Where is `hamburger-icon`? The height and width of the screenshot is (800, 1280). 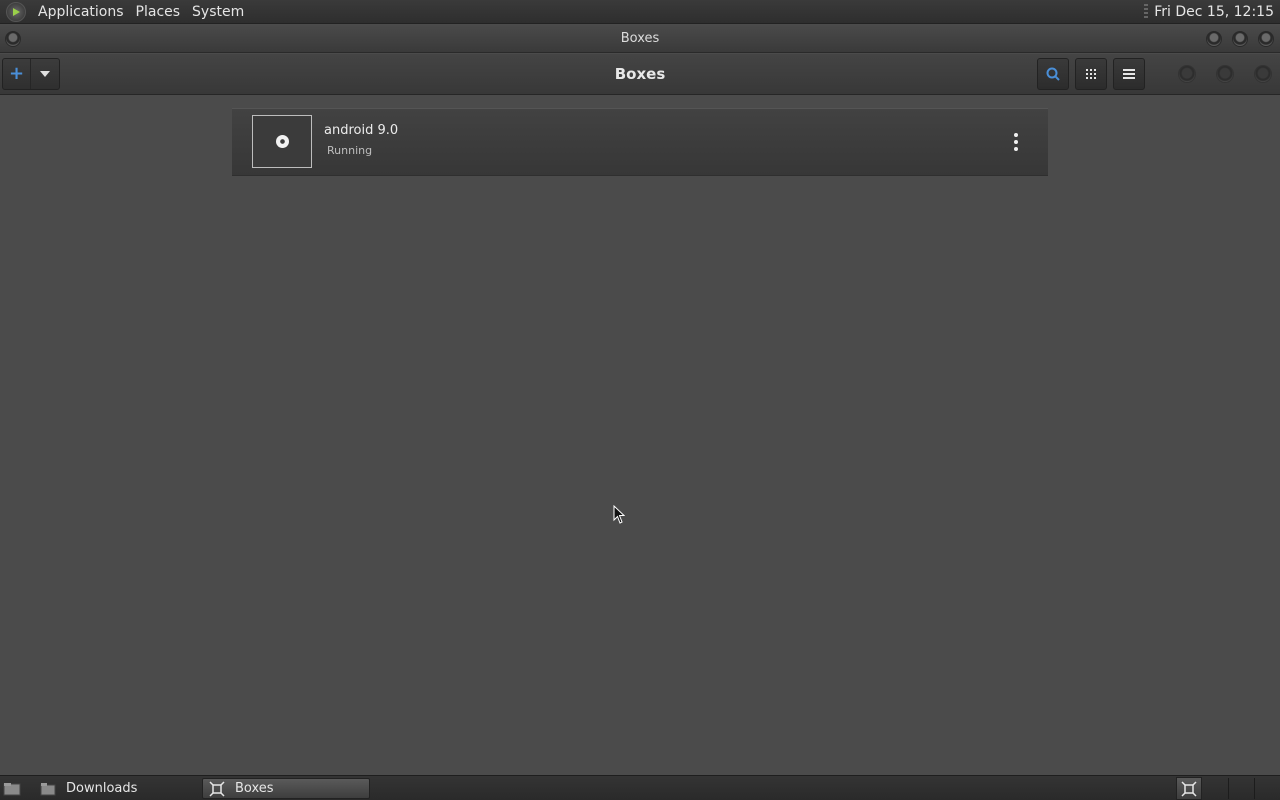 hamburger-icon is located at coordinates (1129, 74).